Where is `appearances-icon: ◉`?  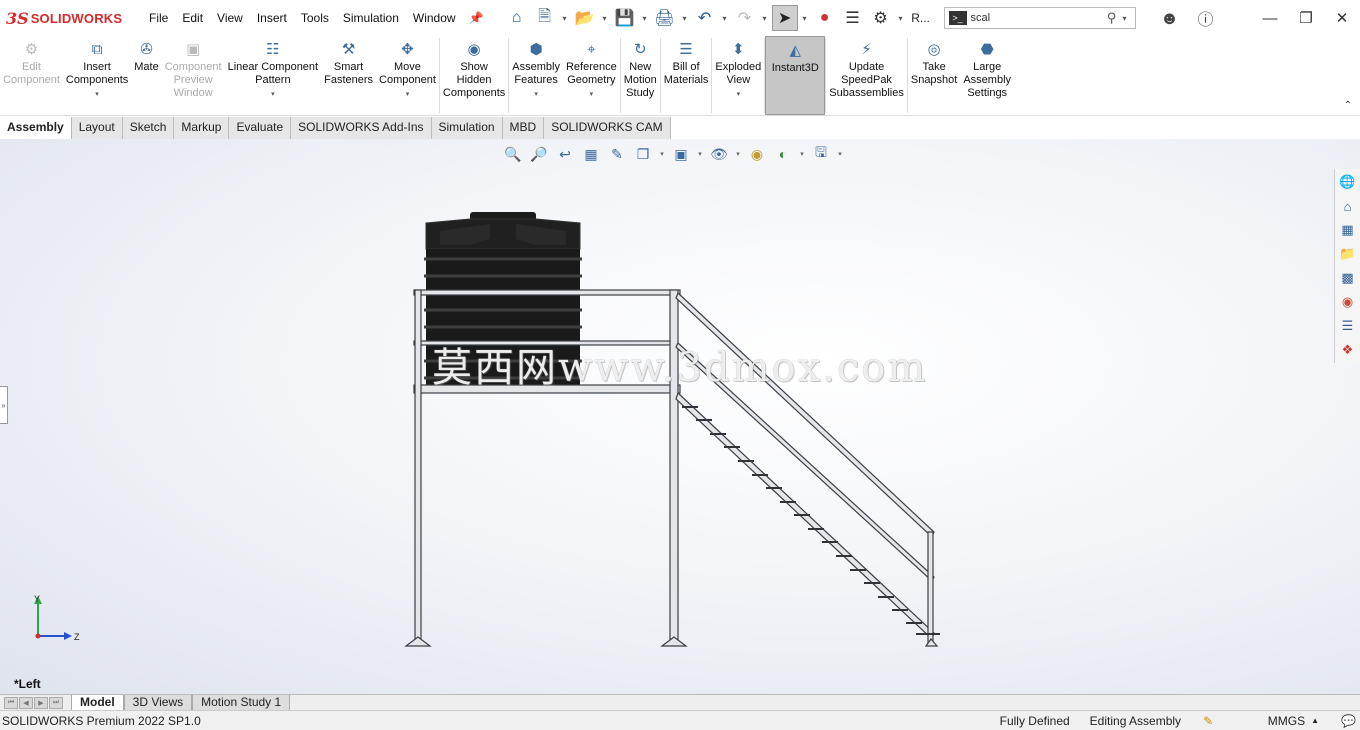
appearances-icon: ◉ is located at coordinates (1347, 302).